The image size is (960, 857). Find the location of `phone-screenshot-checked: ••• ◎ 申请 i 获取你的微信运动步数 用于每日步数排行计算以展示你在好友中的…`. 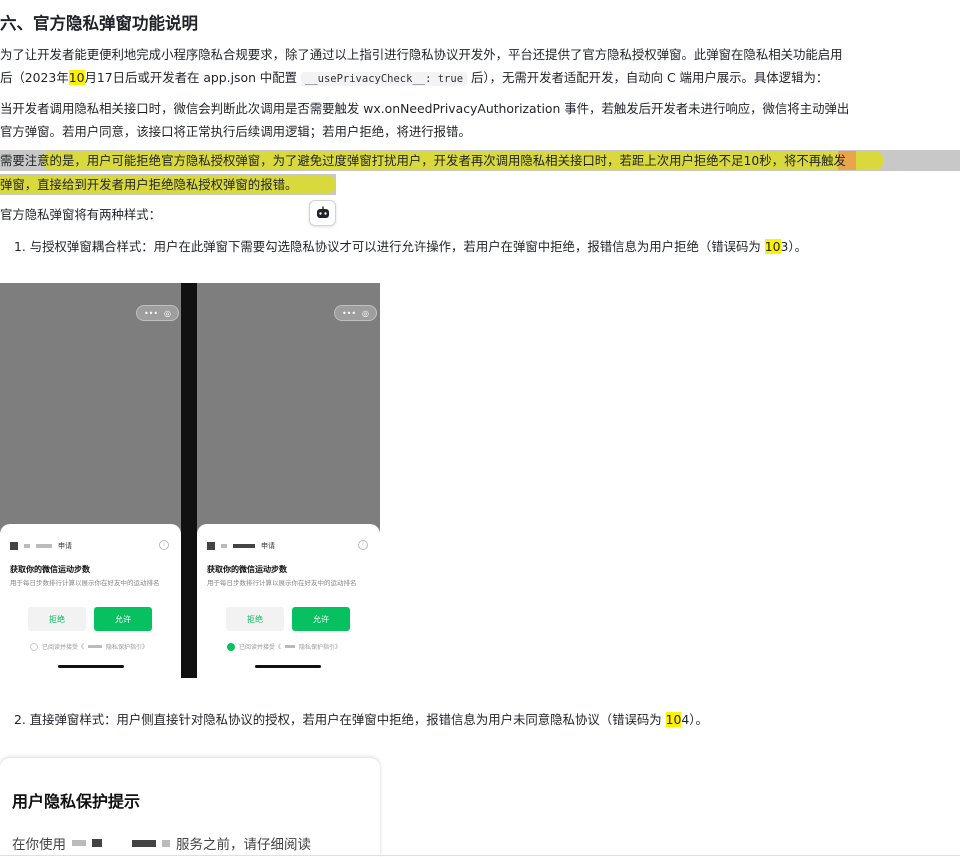

phone-screenshot-checked: ••• ◎ 申请 i 获取你的微信运动步数 用于每日步数排行计算以展示你在好友中的… is located at coordinates (288, 480).